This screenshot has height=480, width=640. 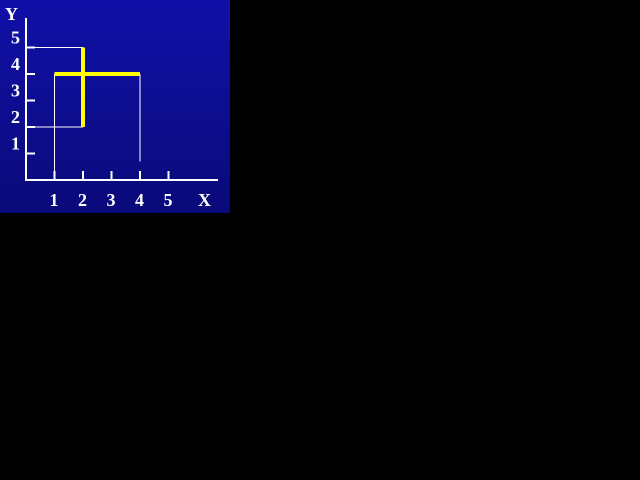 What do you see at coordinates (82, 200) in the screenshot?
I see `x-tick-label-2: 2` at bounding box center [82, 200].